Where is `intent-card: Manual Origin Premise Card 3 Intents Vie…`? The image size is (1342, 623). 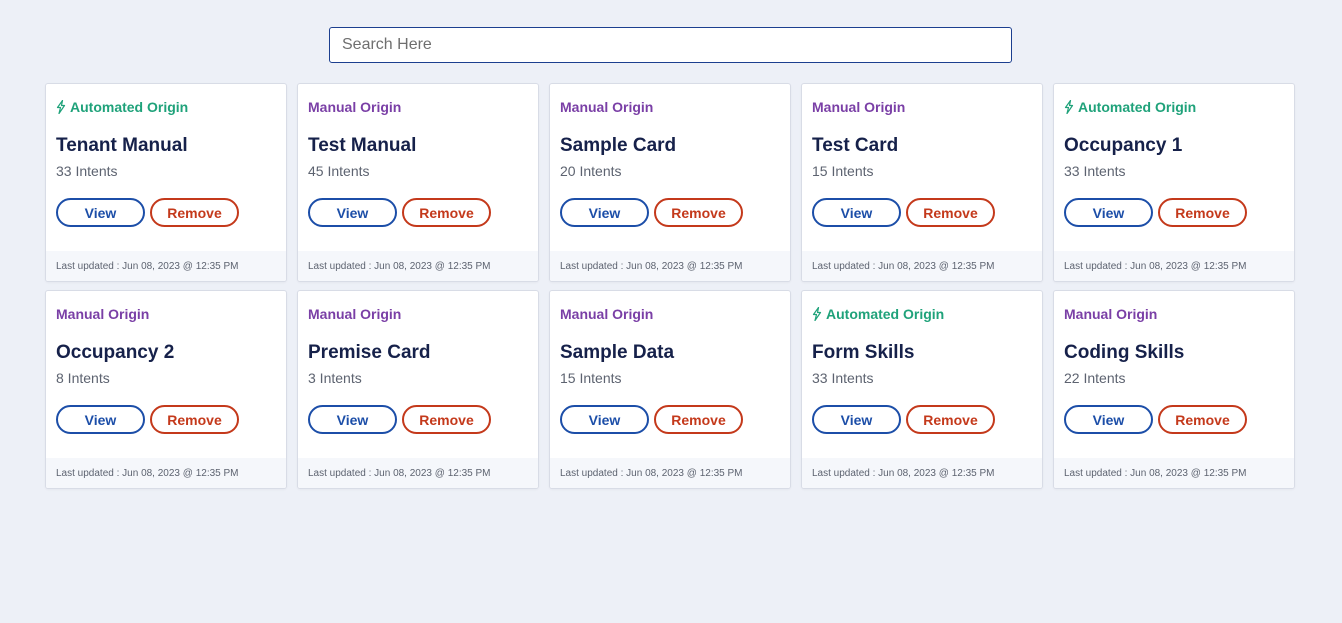 intent-card: Manual Origin Premise Card 3 Intents Vie… is located at coordinates (418, 389).